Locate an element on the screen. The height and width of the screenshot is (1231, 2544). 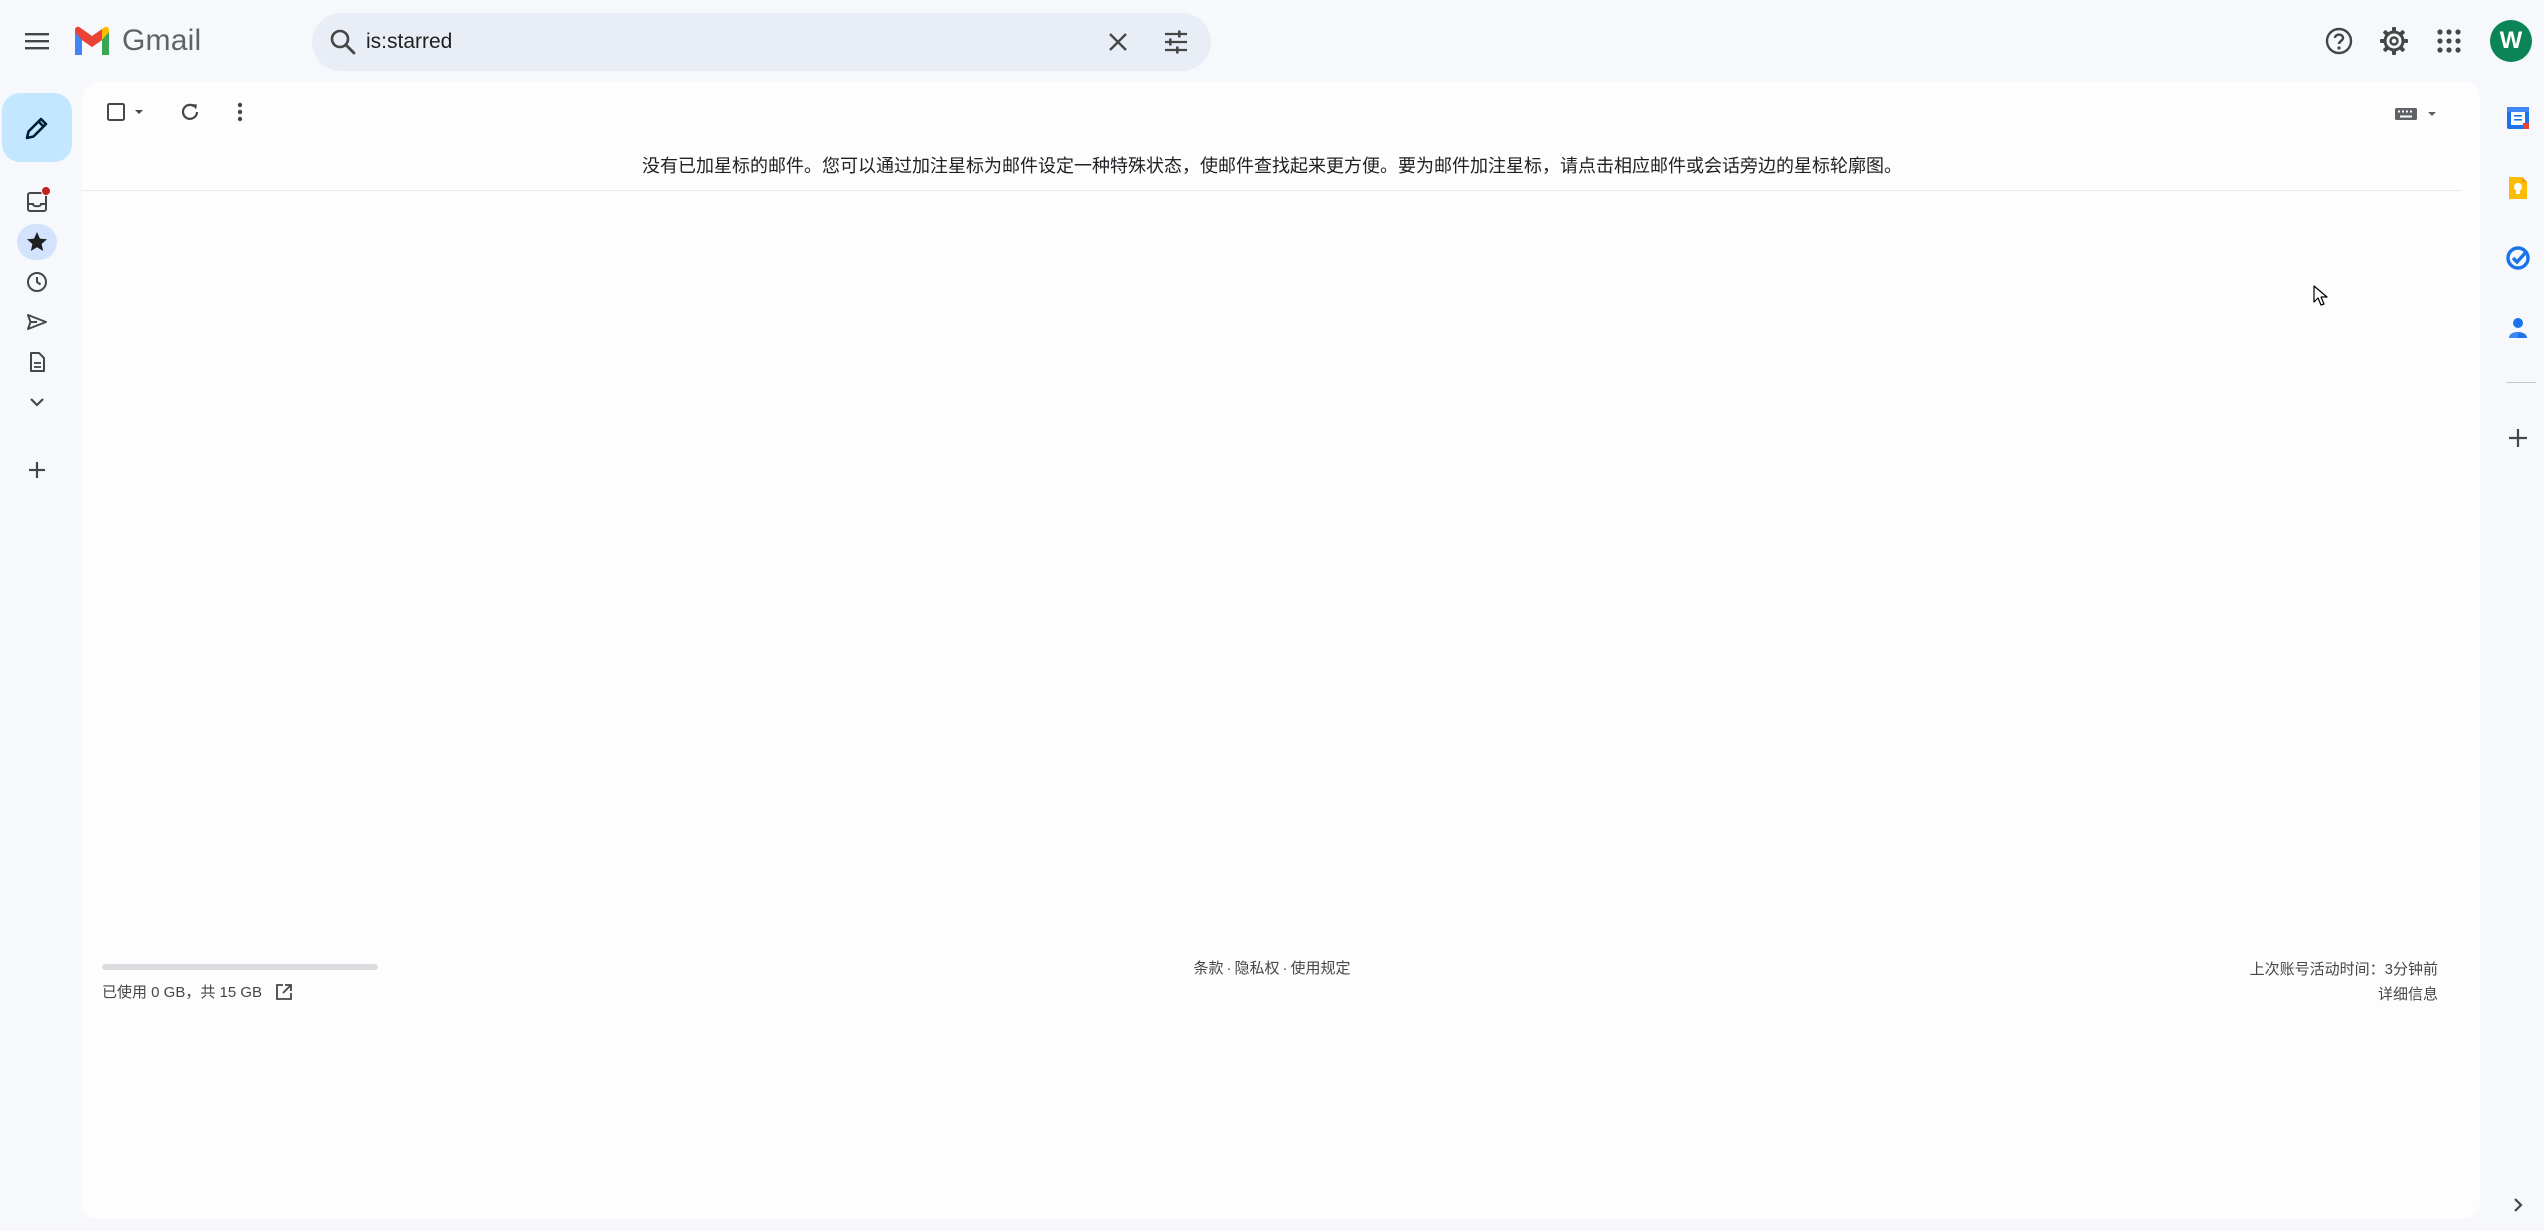
more-actions-button is located at coordinates (240, 112).